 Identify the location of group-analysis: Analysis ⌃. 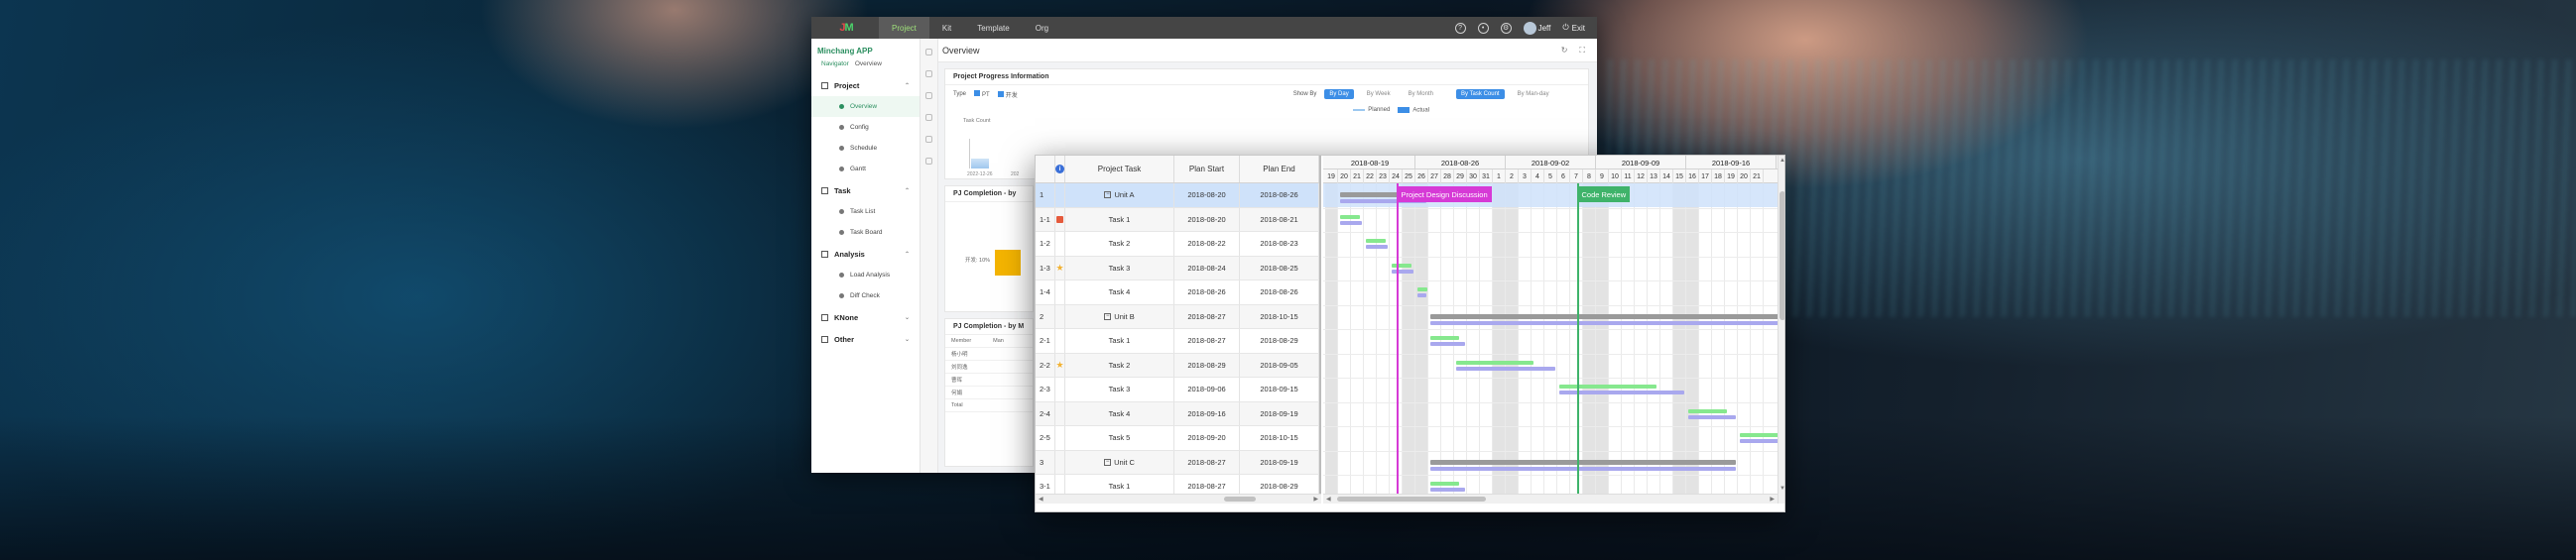
(865, 254).